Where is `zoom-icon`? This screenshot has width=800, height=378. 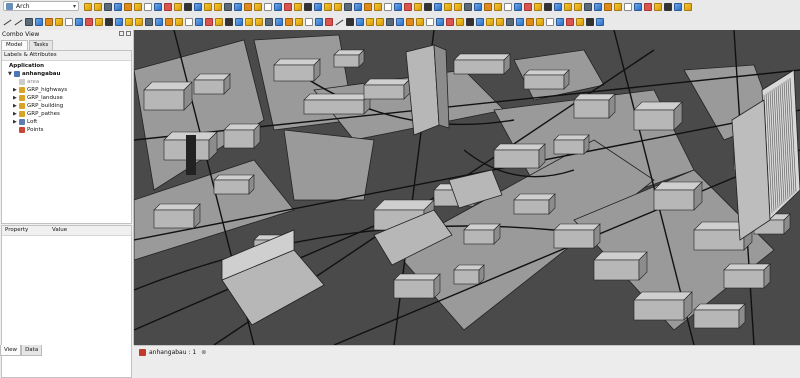
zoom-icon is located at coordinates (548, 6).